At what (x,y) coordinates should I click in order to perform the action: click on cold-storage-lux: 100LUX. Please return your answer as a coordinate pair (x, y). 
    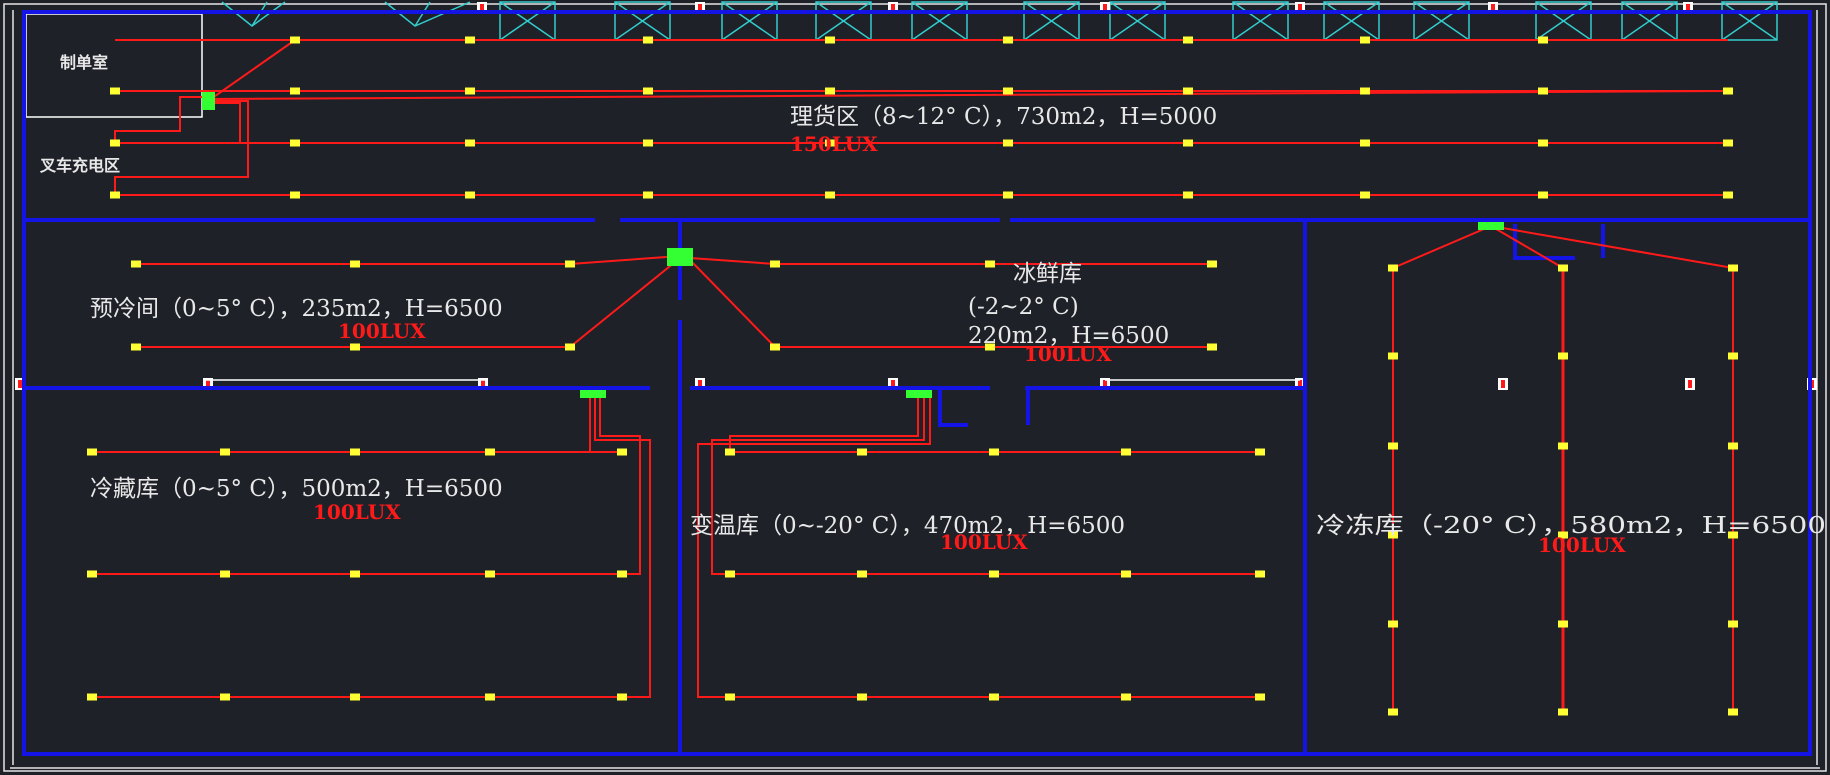
    Looking at the image, I should click on (357, 512).